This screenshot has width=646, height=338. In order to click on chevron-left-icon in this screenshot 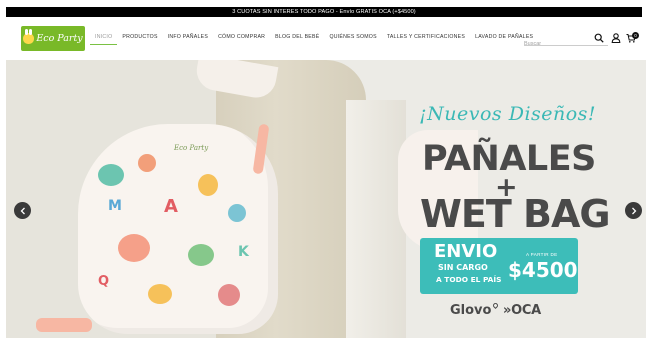, I will do `click(22, 210)`.